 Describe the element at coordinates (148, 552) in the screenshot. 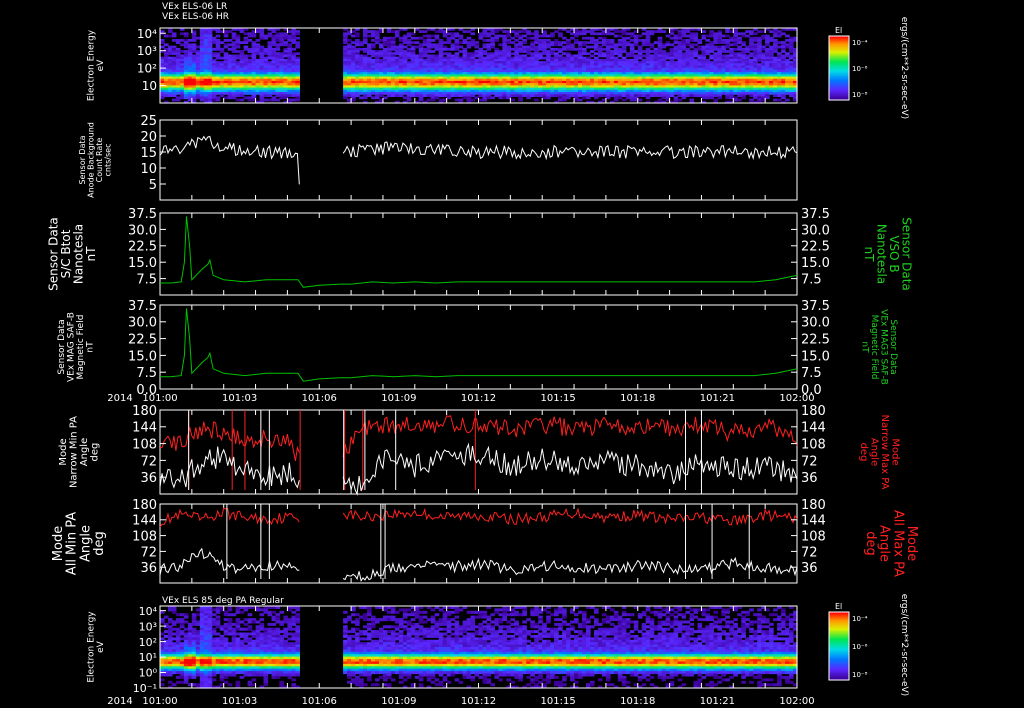

I see `y-tick-label: 72` at that location.